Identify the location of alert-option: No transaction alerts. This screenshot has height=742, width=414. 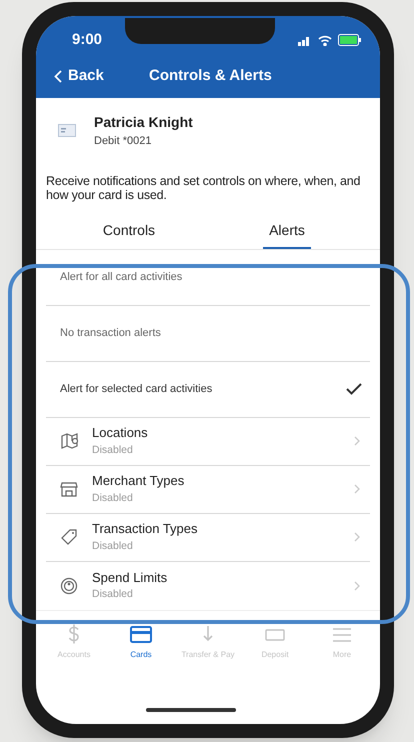
(208, 334).